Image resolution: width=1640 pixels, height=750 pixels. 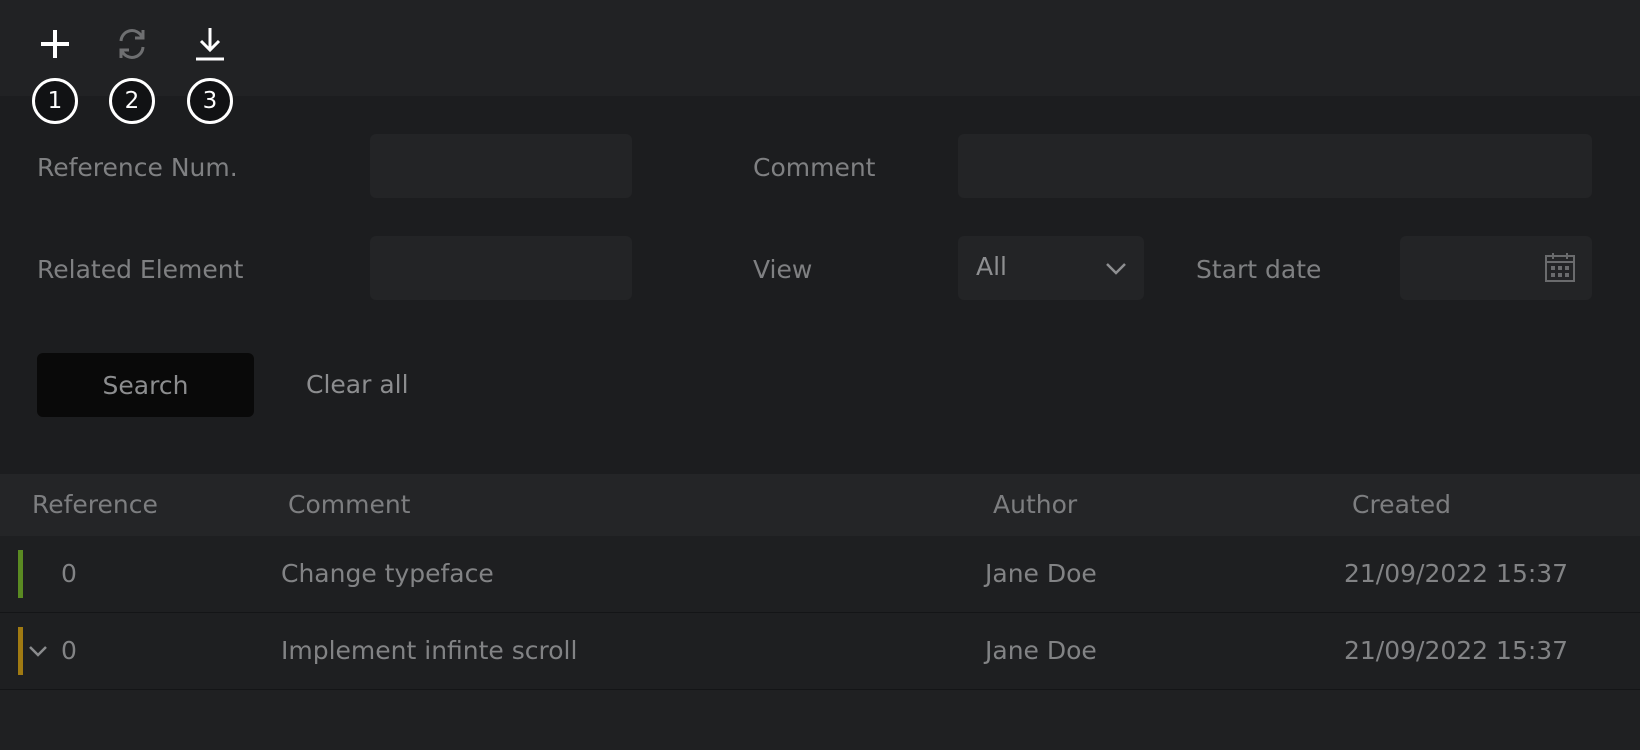 I want to click on column-header-comment: Comment, so click(x=349, y=505).